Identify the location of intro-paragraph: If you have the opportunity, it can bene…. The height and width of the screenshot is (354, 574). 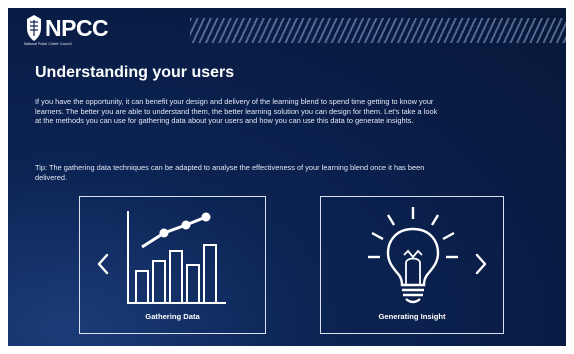
(236, 111).